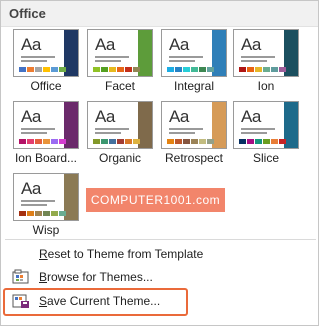 Image resolution: width=320 pixels, height=326 pixels. I want to click on menu-separator, so click(160, 239).